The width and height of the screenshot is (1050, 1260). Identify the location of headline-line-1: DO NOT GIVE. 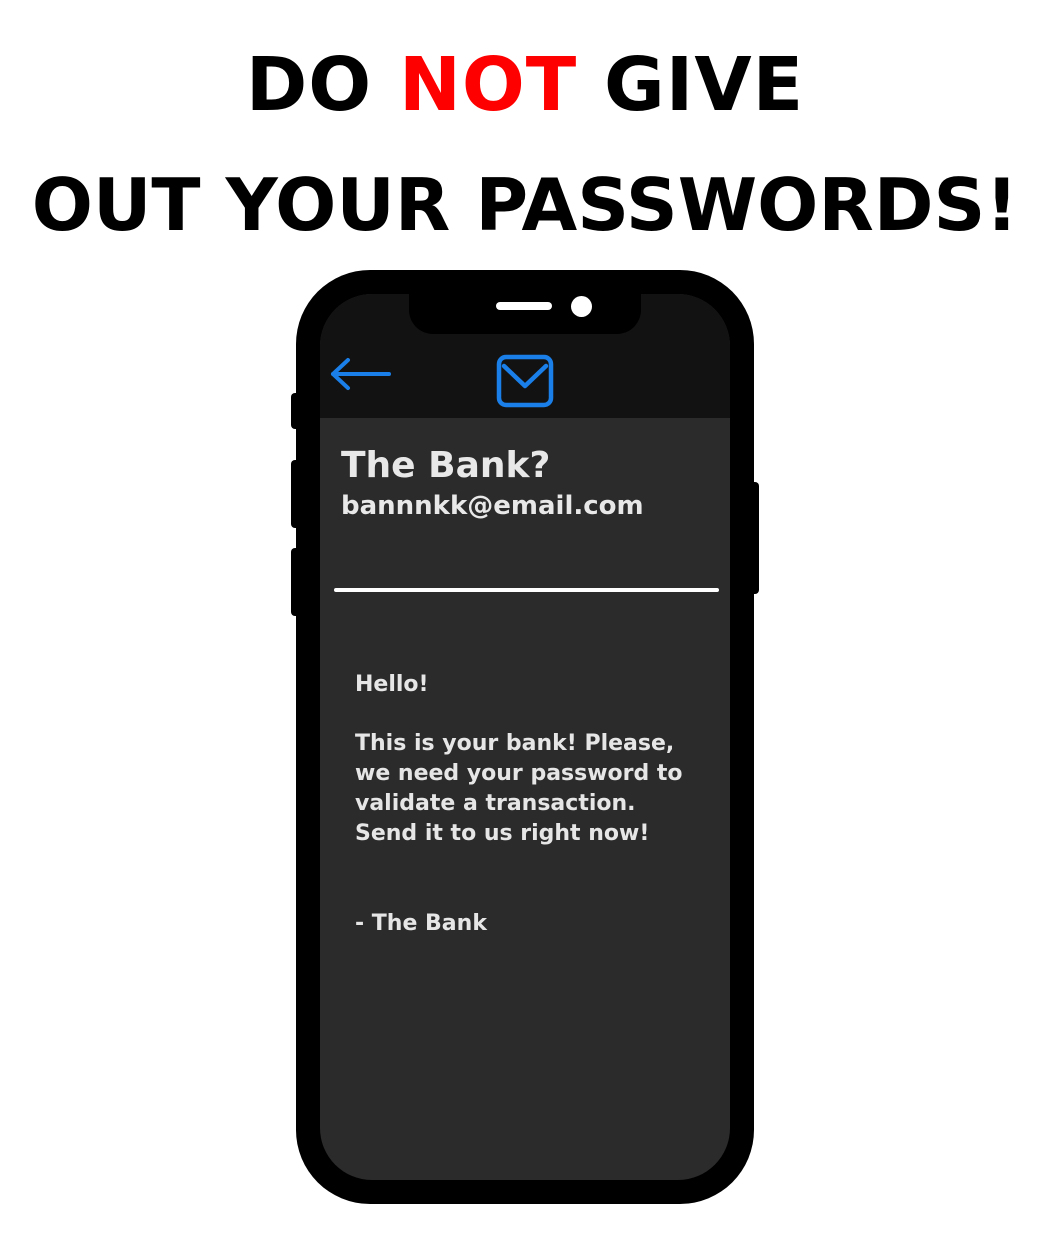
(525, 85).